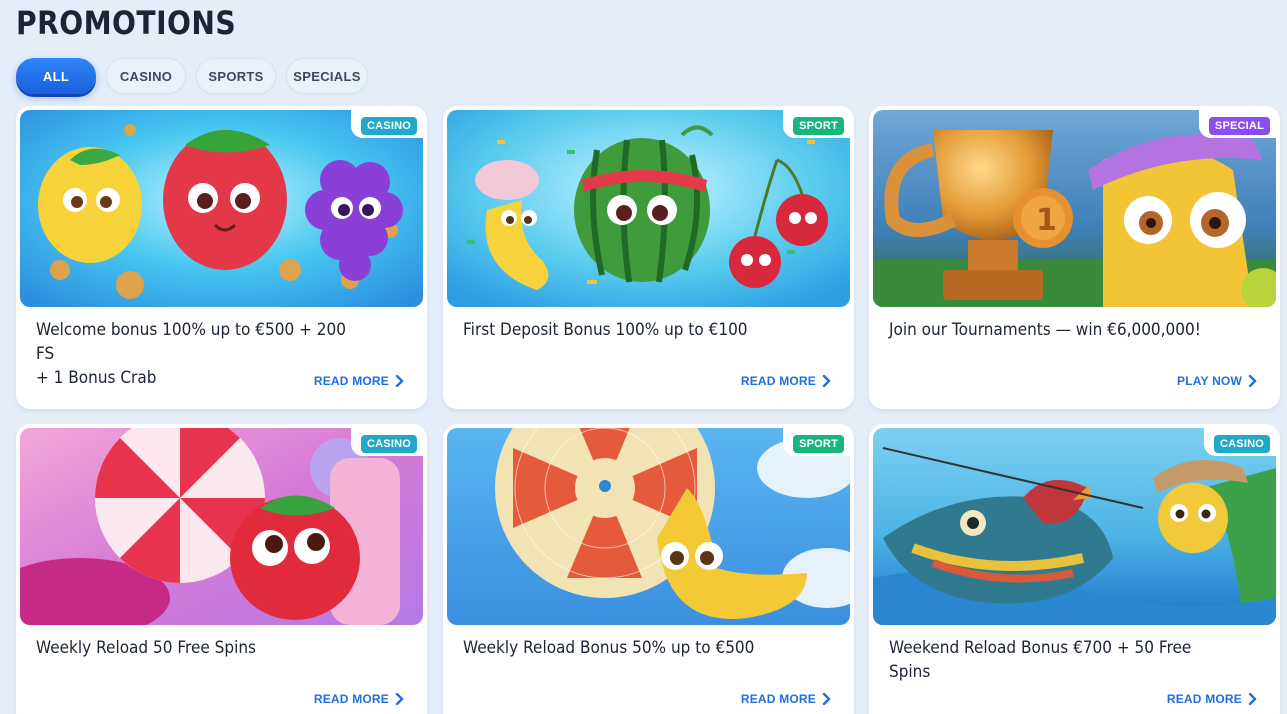 This screenshot has width=1287, height=714. I want to click on promo-image-parachute, so click(648, 526).